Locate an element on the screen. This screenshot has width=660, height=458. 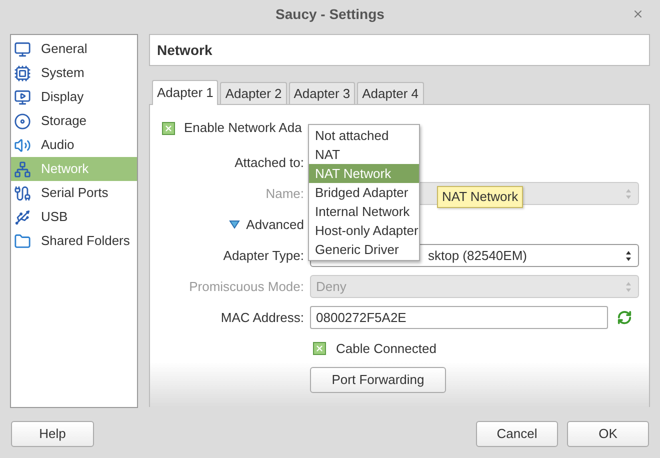
advanced-label: Advanced is located at coordinates (275, 225).